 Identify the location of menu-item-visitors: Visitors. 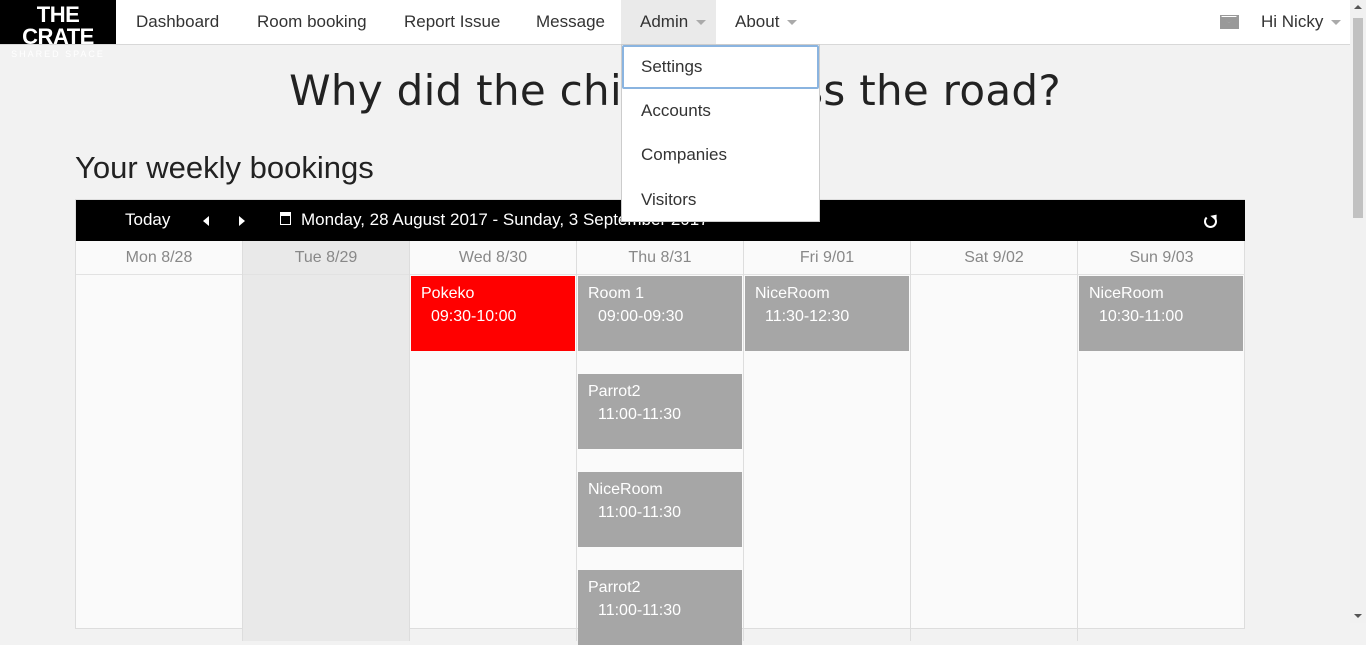
(720, 200).